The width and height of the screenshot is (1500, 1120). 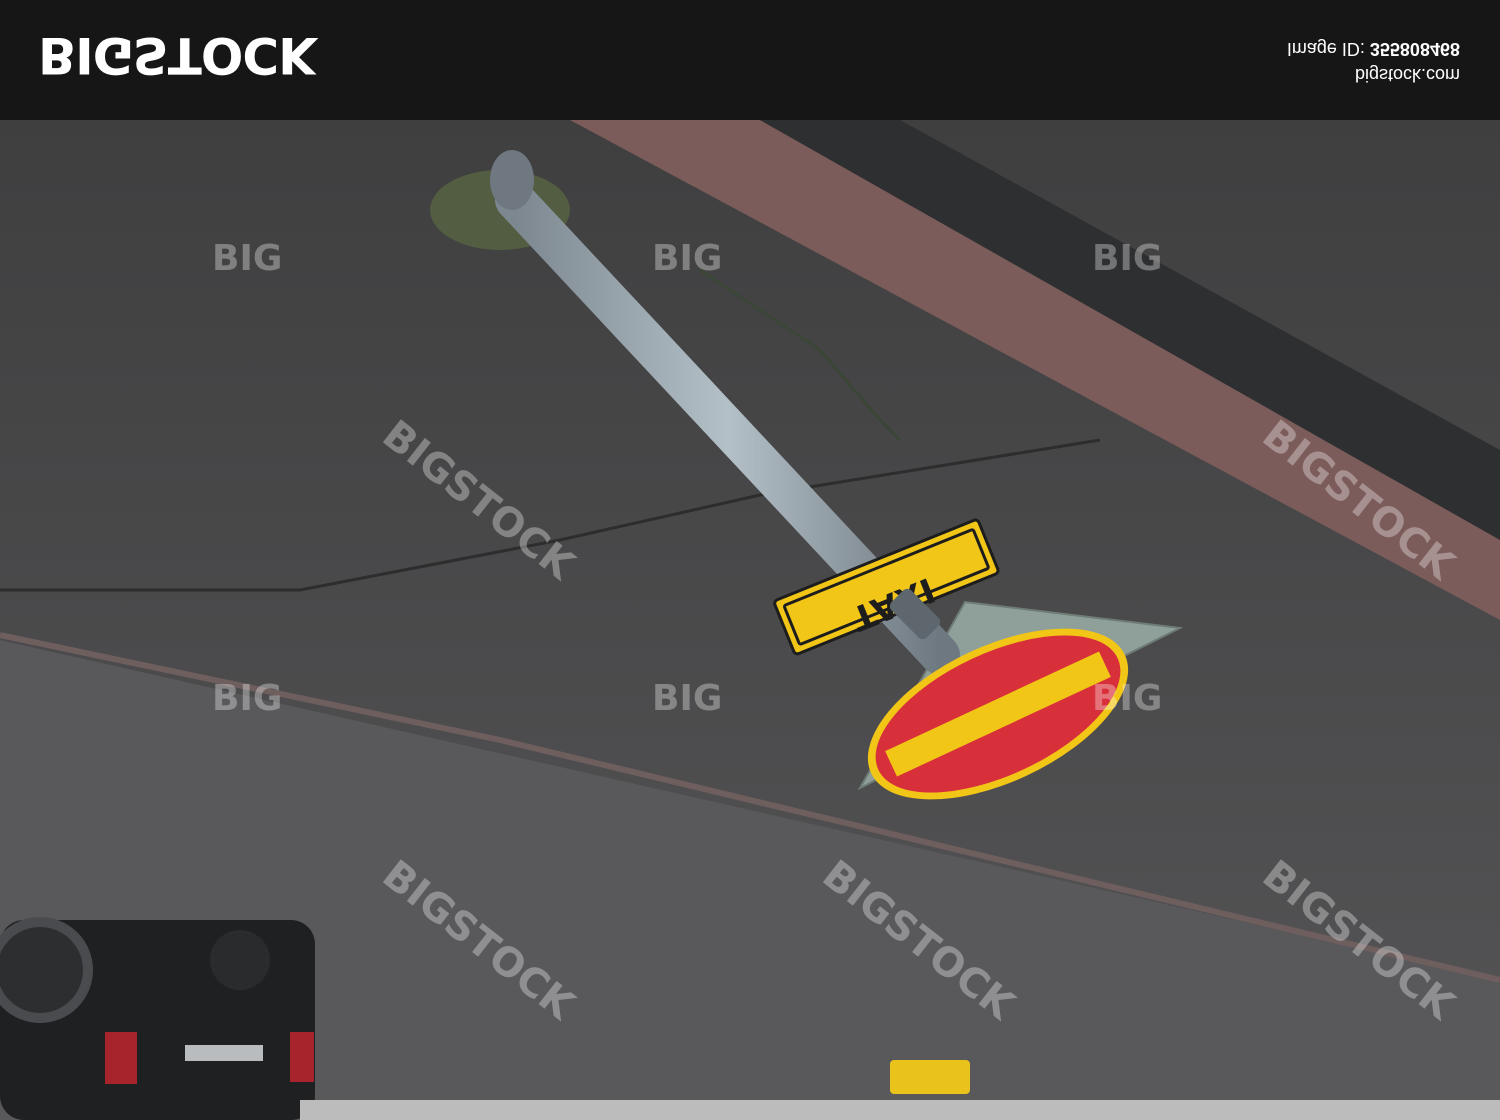 What do you see at coordinates (930, 1077) in the screenshot?
I see `yellow-marker` at bounding box center [930, 1077].